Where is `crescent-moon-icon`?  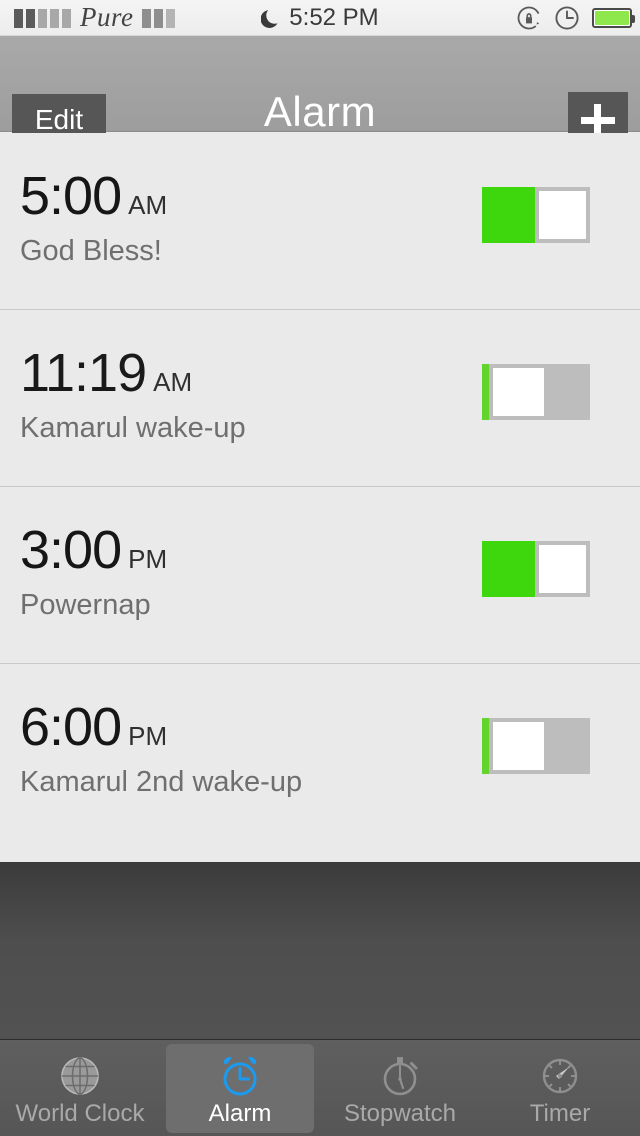
crescent-moon-icon is located at coordinates (271, 18).